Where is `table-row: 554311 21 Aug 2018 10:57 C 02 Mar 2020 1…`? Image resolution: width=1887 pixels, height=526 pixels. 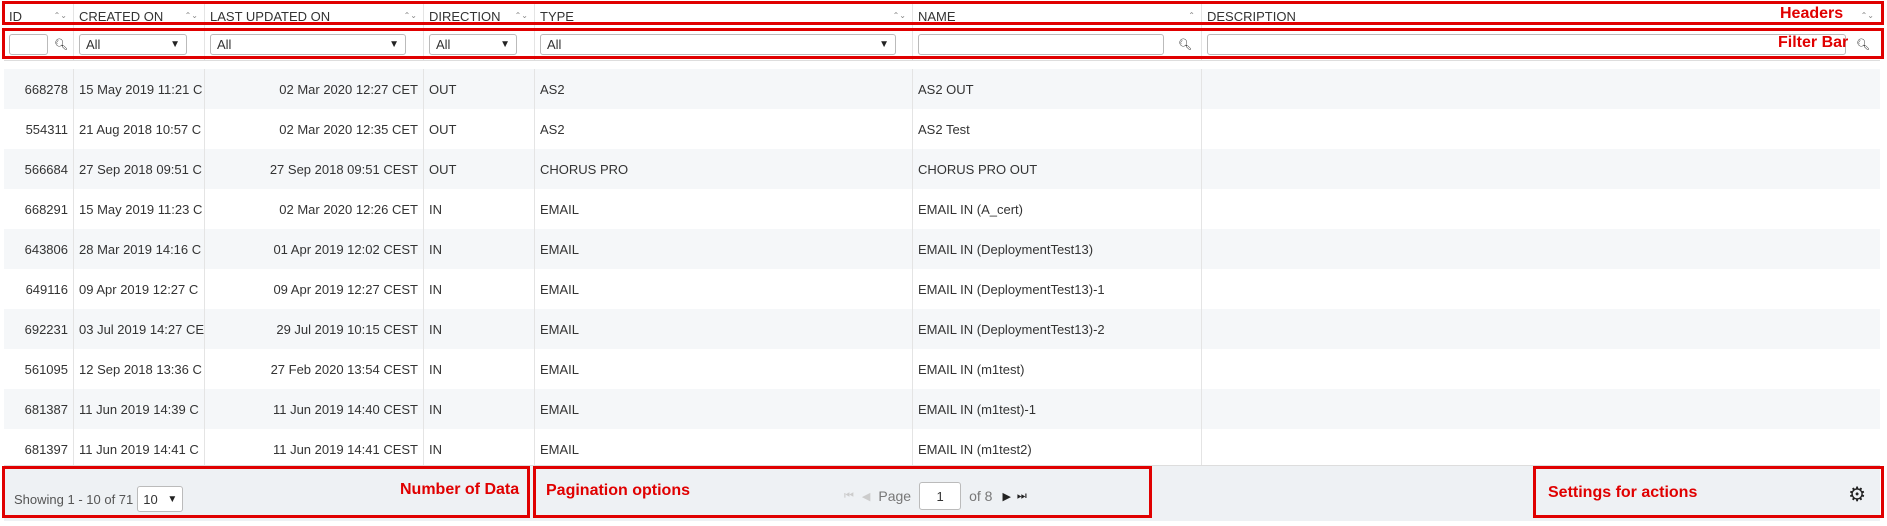 table-row: 554311 21 Aug 2018 10:57 C 02 Mar 2020 1… is located at coordinates (942, 129).